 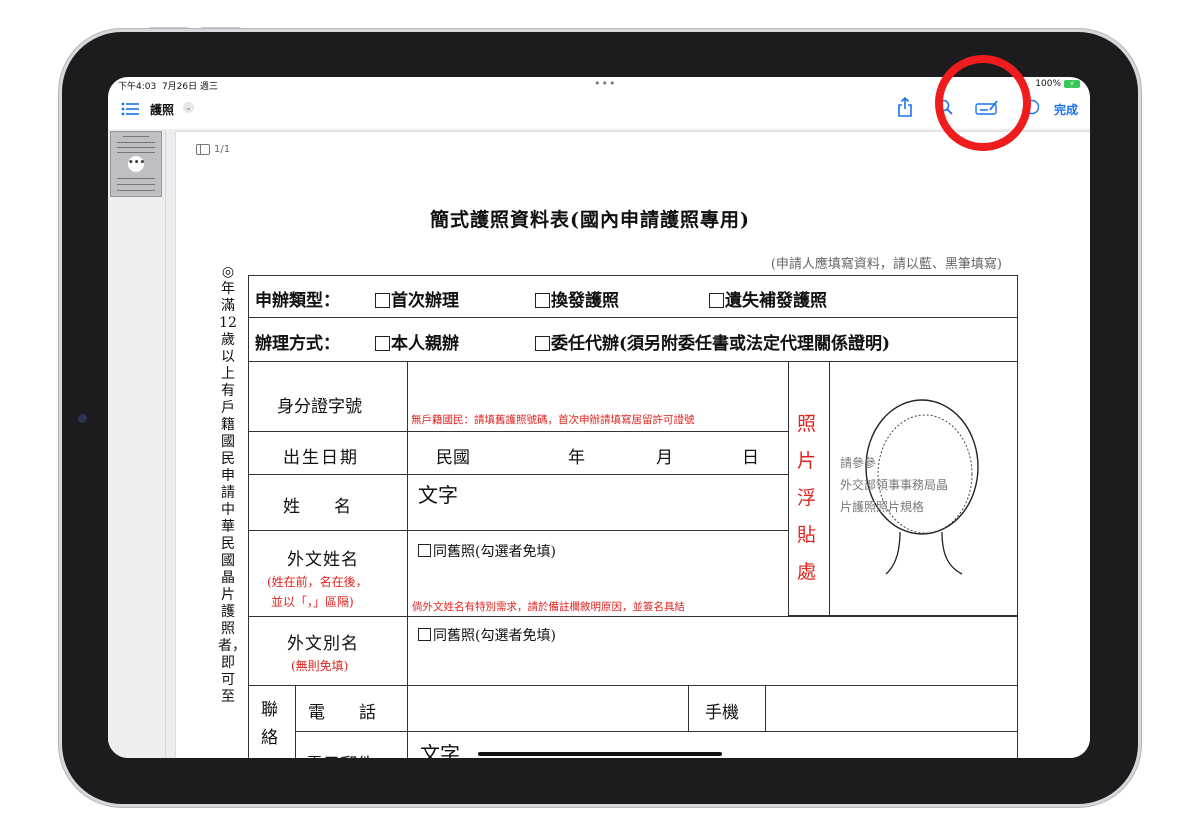 I want to click on alias-note: (無則免填), so click(x=320, y=666).